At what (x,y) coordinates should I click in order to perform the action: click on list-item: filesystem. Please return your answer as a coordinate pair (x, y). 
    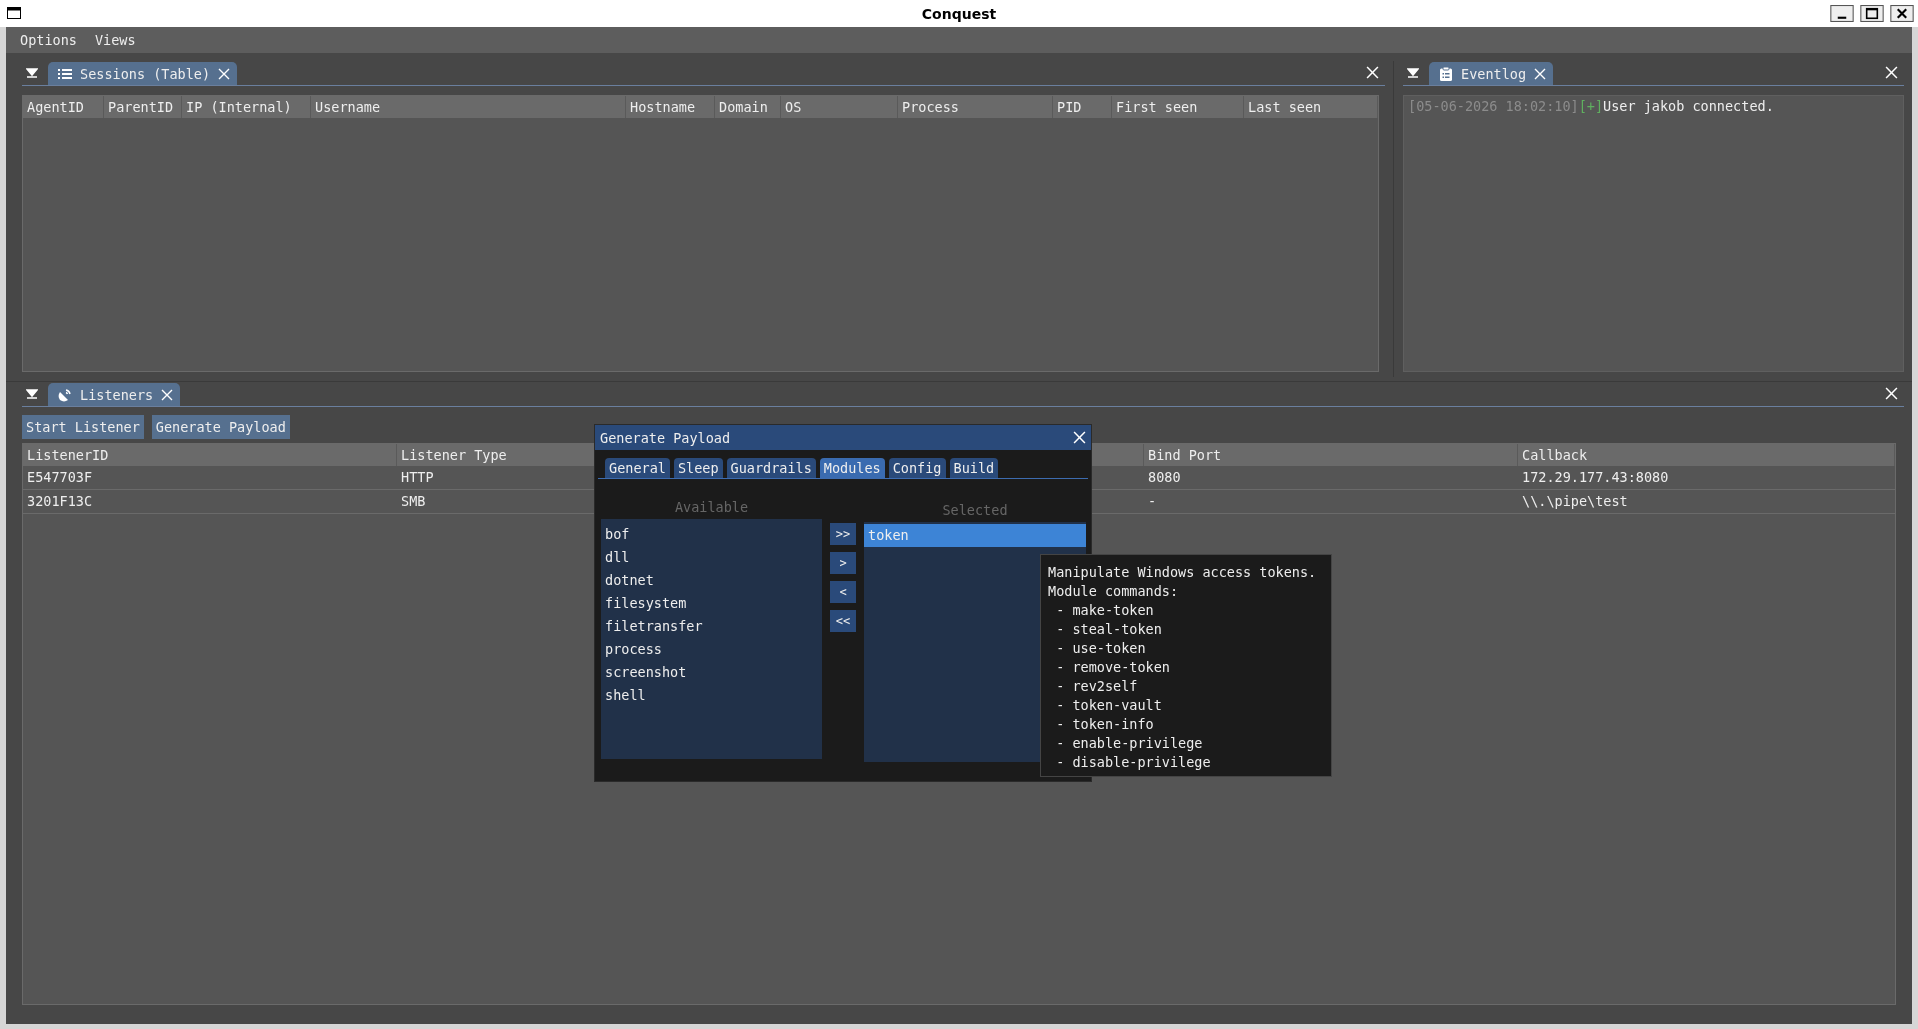
    Looking at the image, I should click on (711, 603).